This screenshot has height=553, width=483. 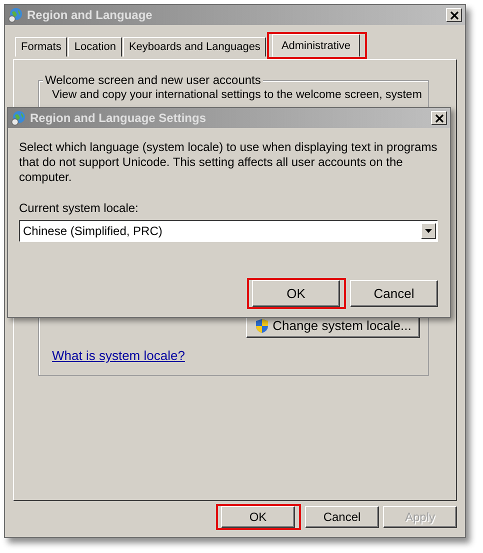 What do you see at coordinates (79, 208) in the screenshot?
I see `locale-label: Current system locale:` at bounding box center [79, 208].